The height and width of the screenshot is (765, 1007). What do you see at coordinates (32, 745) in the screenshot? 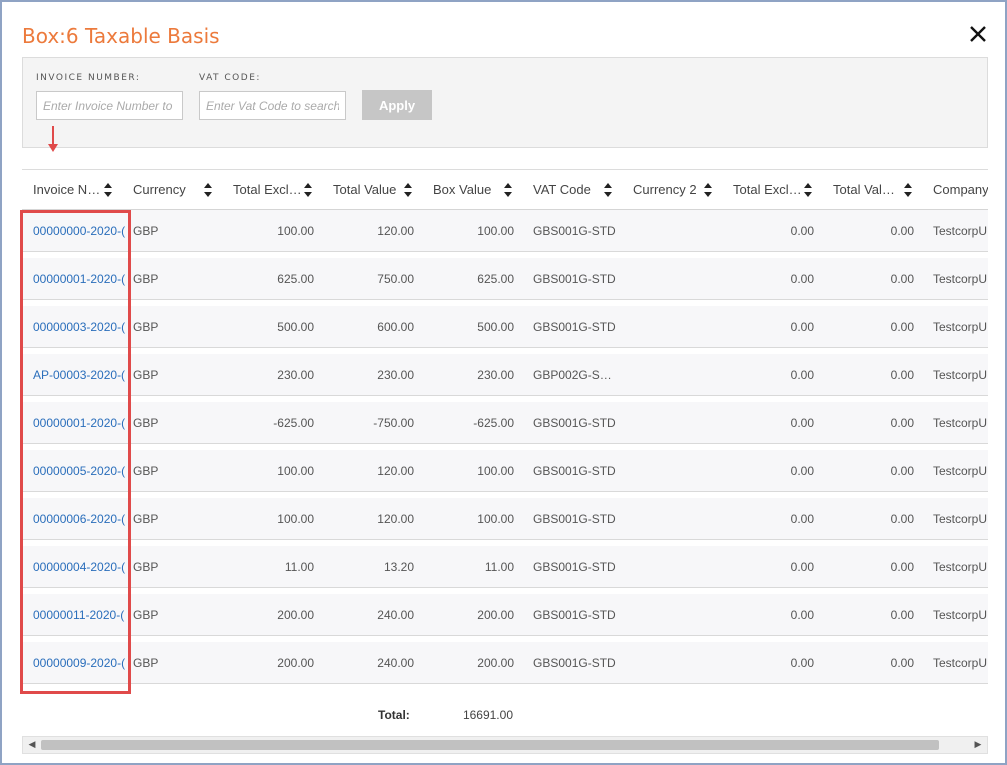
I see `scroll-left-icon: ◀` at bounding box center [32, 745].